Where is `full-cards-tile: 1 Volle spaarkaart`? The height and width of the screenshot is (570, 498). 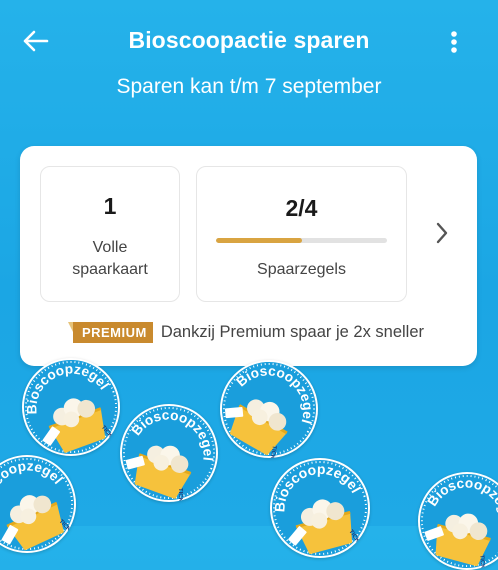
full-cards-tile: 1 Volle spaarkaart is located at coordinates (110, 234).